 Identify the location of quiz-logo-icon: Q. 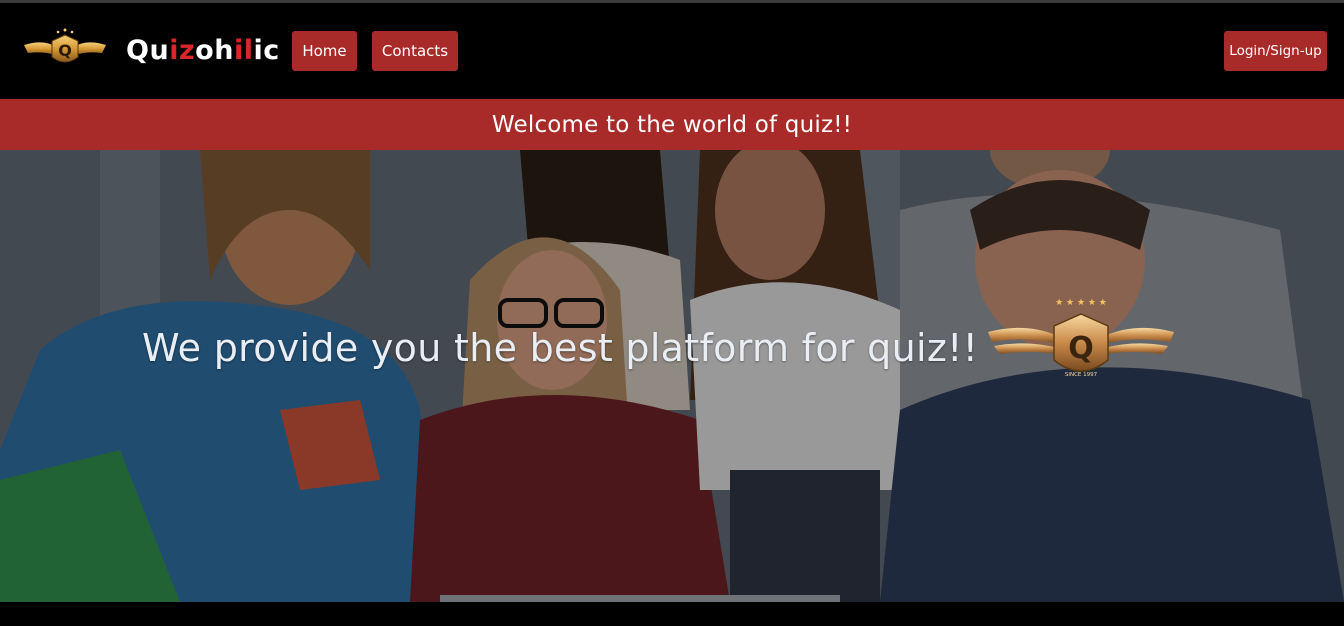
(65, 51).